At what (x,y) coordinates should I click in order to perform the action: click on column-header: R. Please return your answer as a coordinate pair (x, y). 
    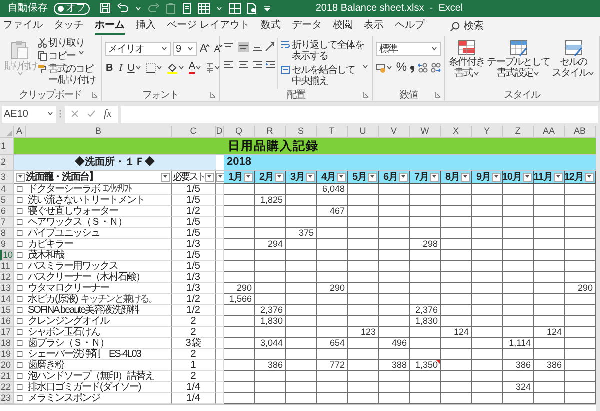
    Looking at the image, I should click on (270, 132).